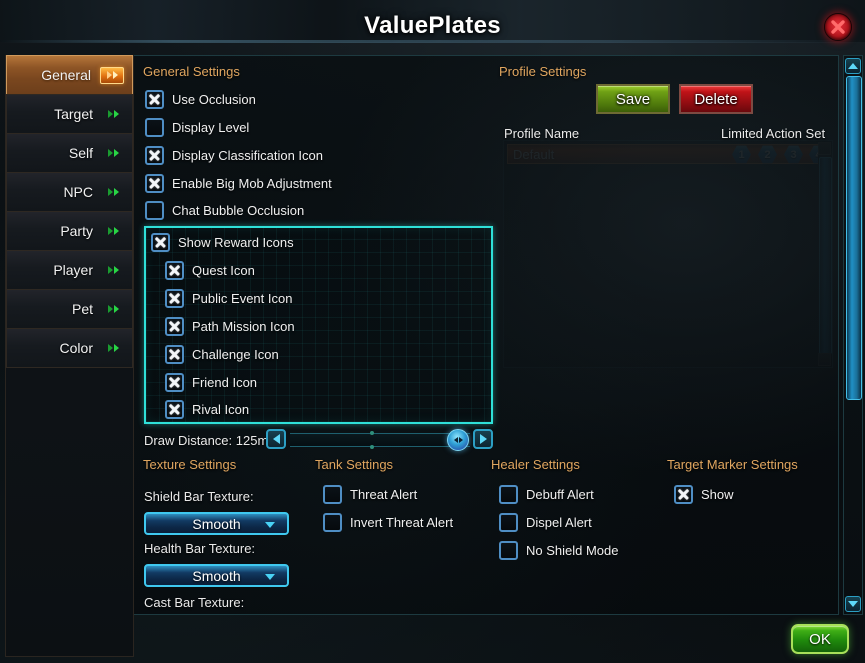 The image size is (865, 663). I want to click on label-rival-icon: Rival Icon, so click(221, 409).